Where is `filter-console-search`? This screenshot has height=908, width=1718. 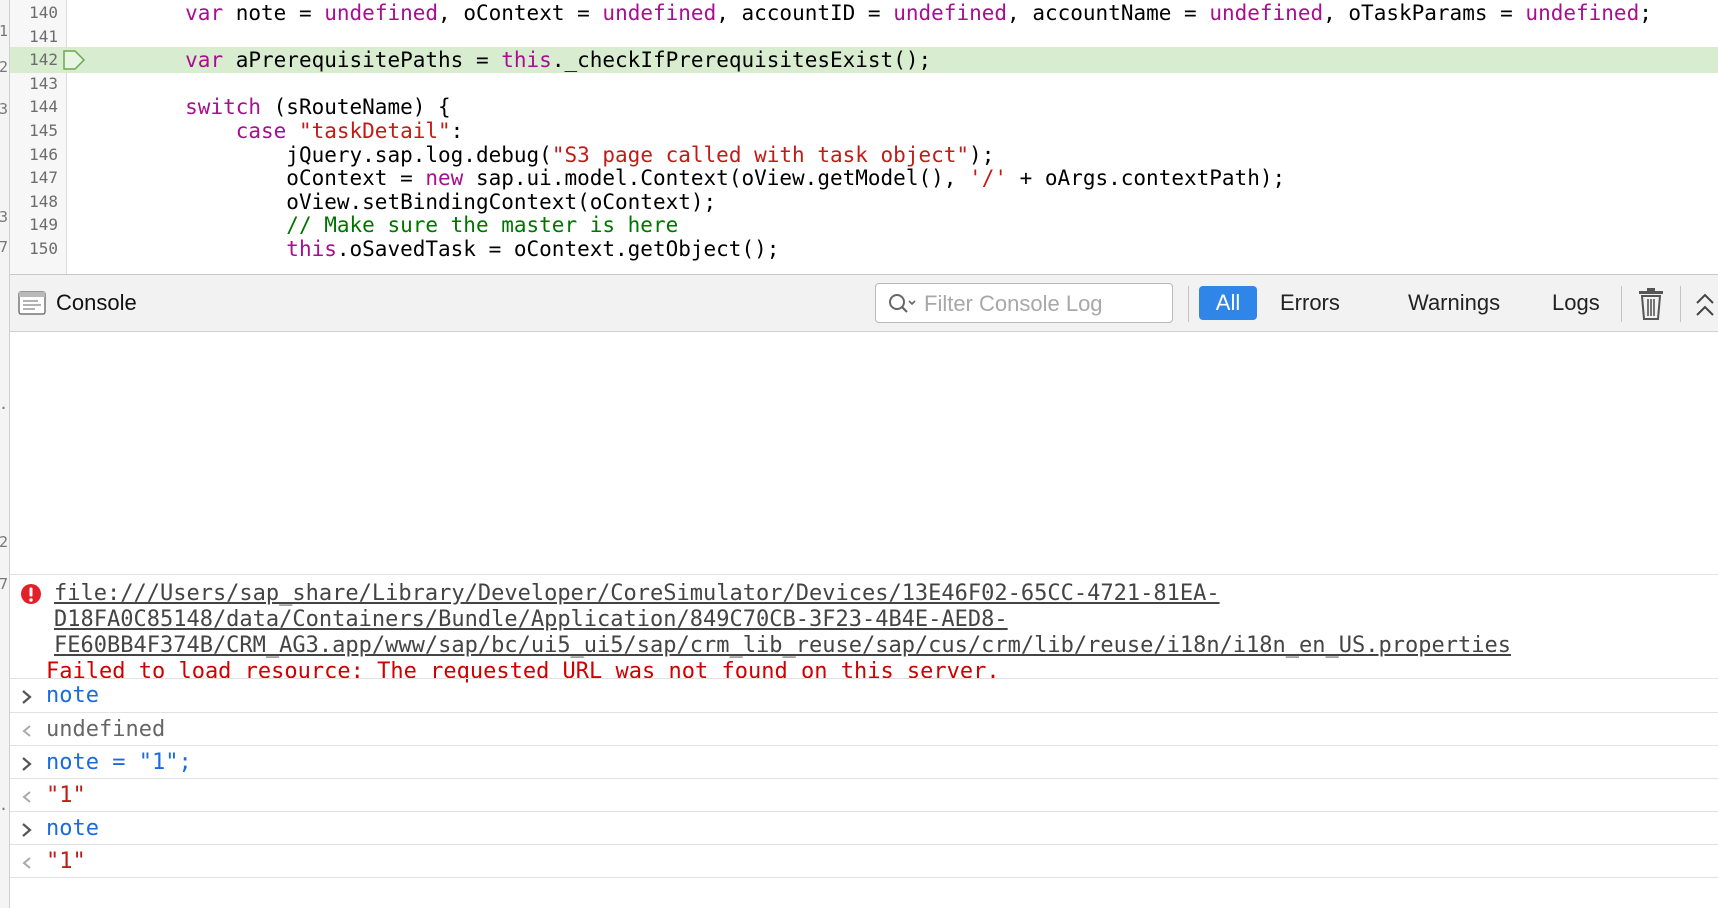
filter-console-search is located at coordinates (1024, 303).